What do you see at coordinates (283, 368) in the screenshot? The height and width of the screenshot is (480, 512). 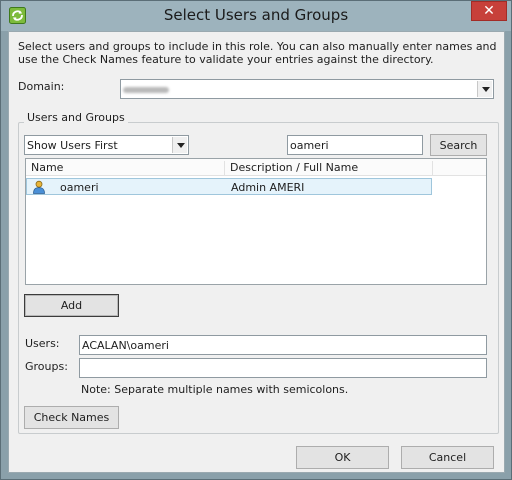 I see `groups-field` at bounding box center [283, 368].